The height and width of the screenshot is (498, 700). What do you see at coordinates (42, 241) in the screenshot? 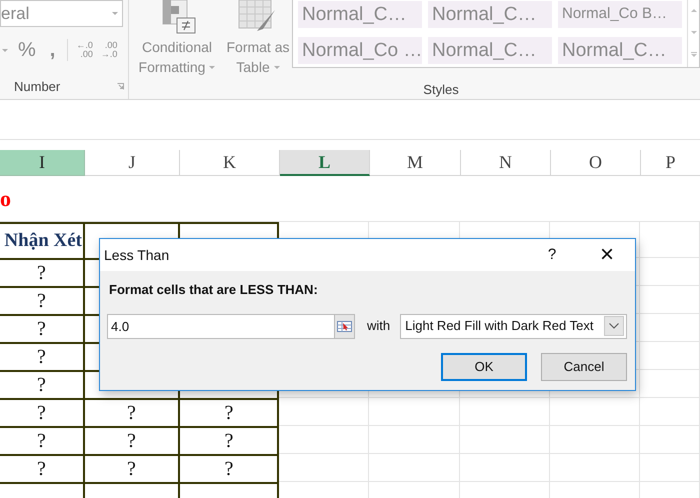
I see `table-header-cell: Nhận Xét` at bounding box center [42, 241].